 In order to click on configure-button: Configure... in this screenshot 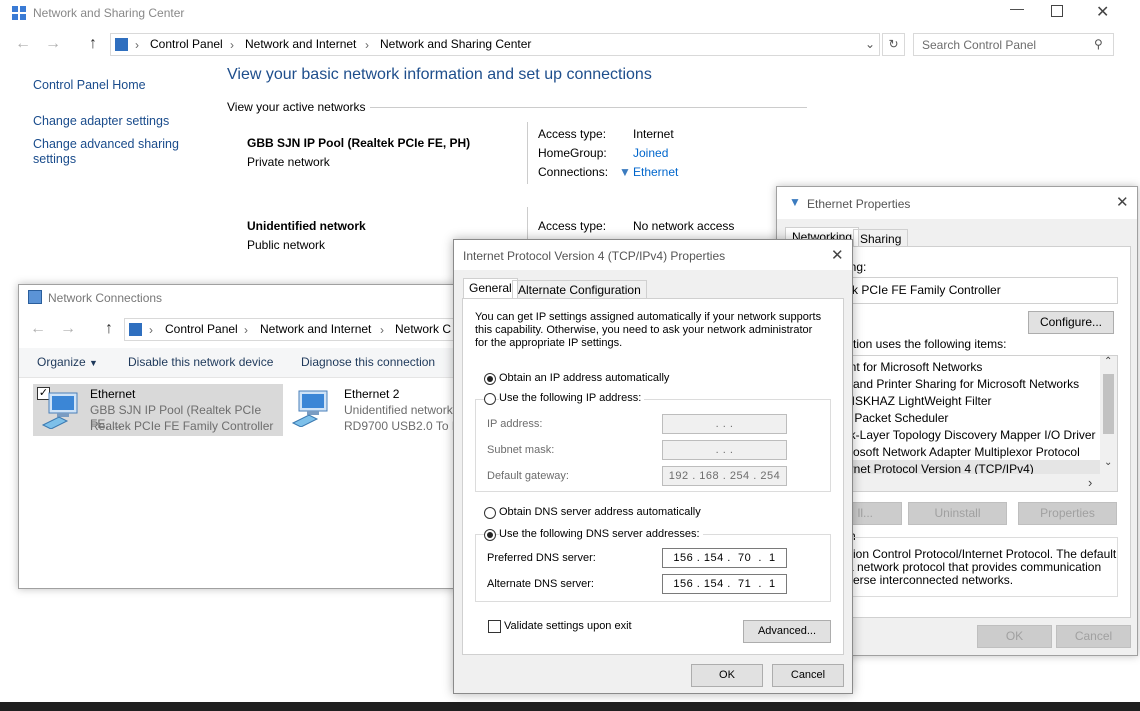, I will do `click(1071, 322)`.